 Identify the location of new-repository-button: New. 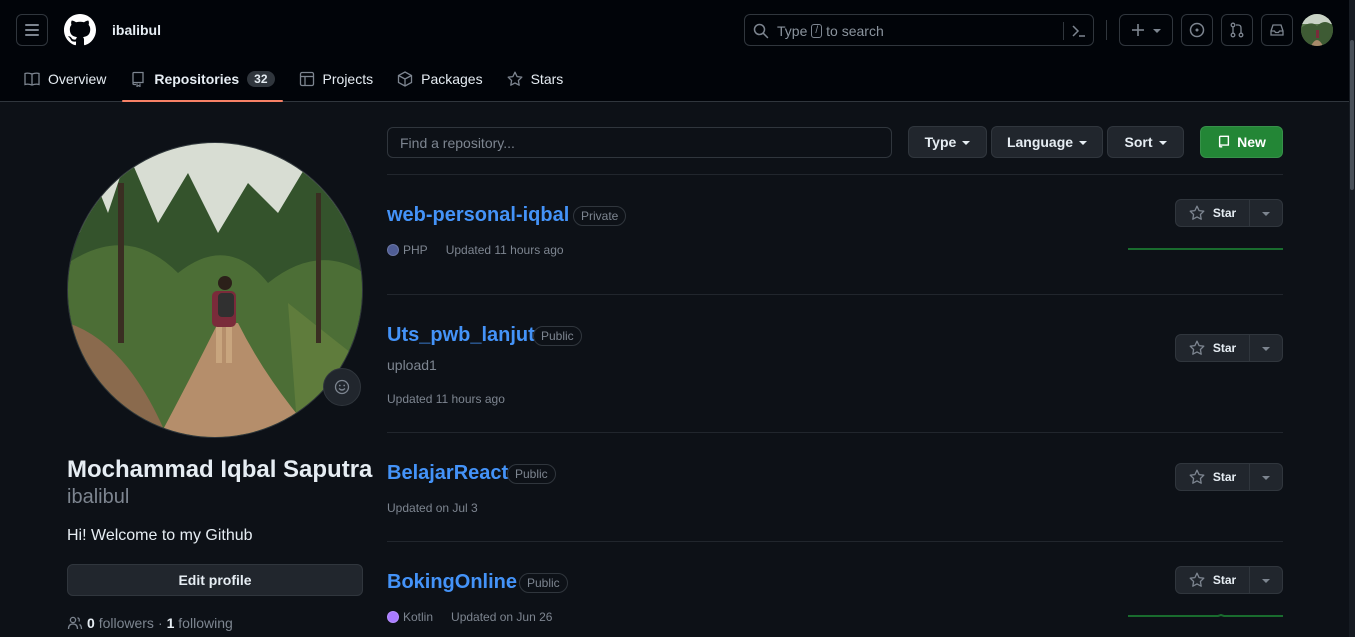
(1241, 142).